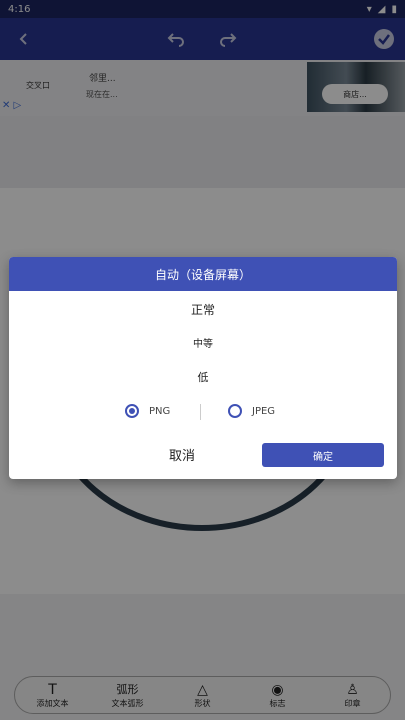  What do you see at coordinates (182, 454) in the screenshot?
I see `cancel-button: 取消` at bounding box center [182, 454].